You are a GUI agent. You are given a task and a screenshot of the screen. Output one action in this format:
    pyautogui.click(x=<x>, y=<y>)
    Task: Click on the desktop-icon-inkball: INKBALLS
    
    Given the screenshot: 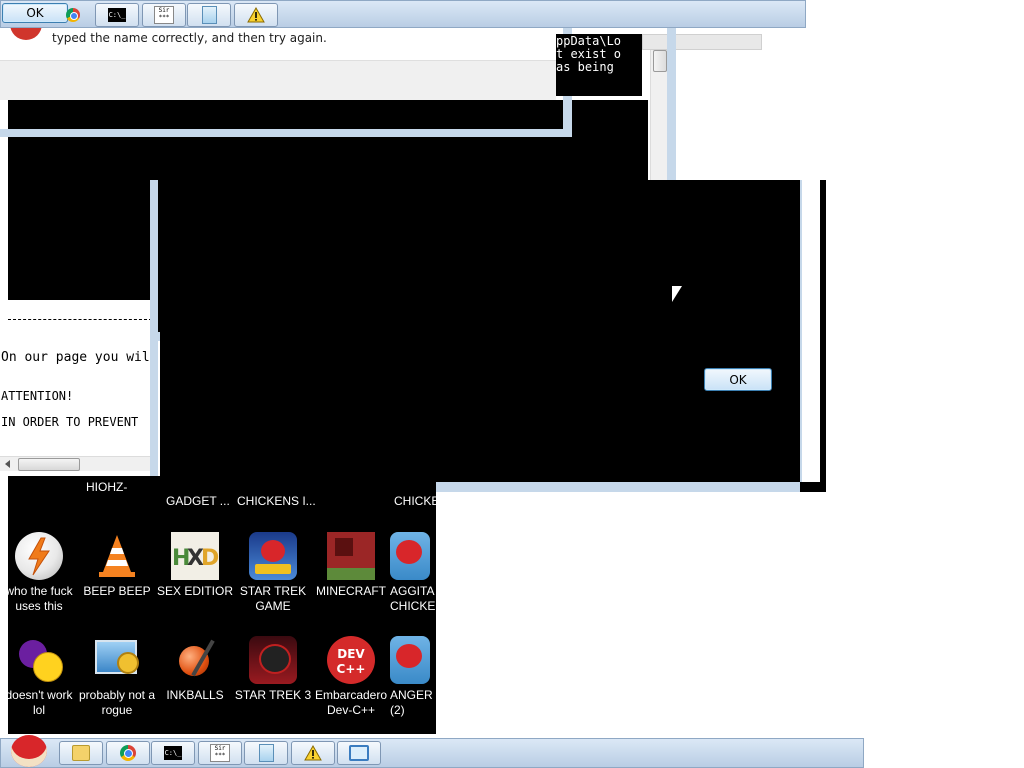 What is the action you would take?
    pyautogui.click(x=195, y=669)
    